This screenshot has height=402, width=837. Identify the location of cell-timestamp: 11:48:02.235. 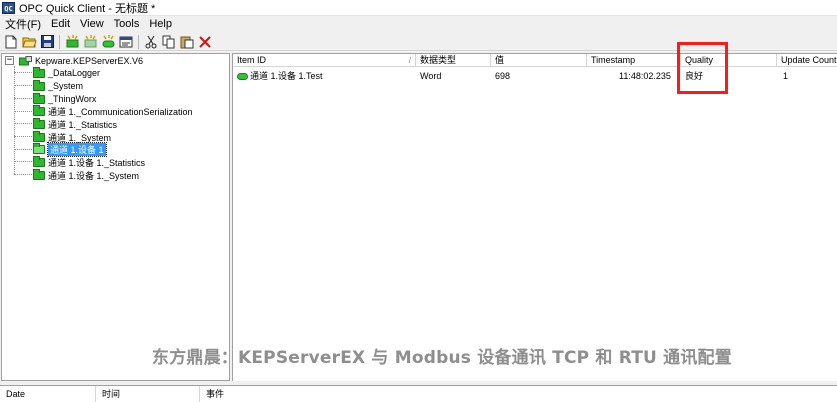
(645, 76).